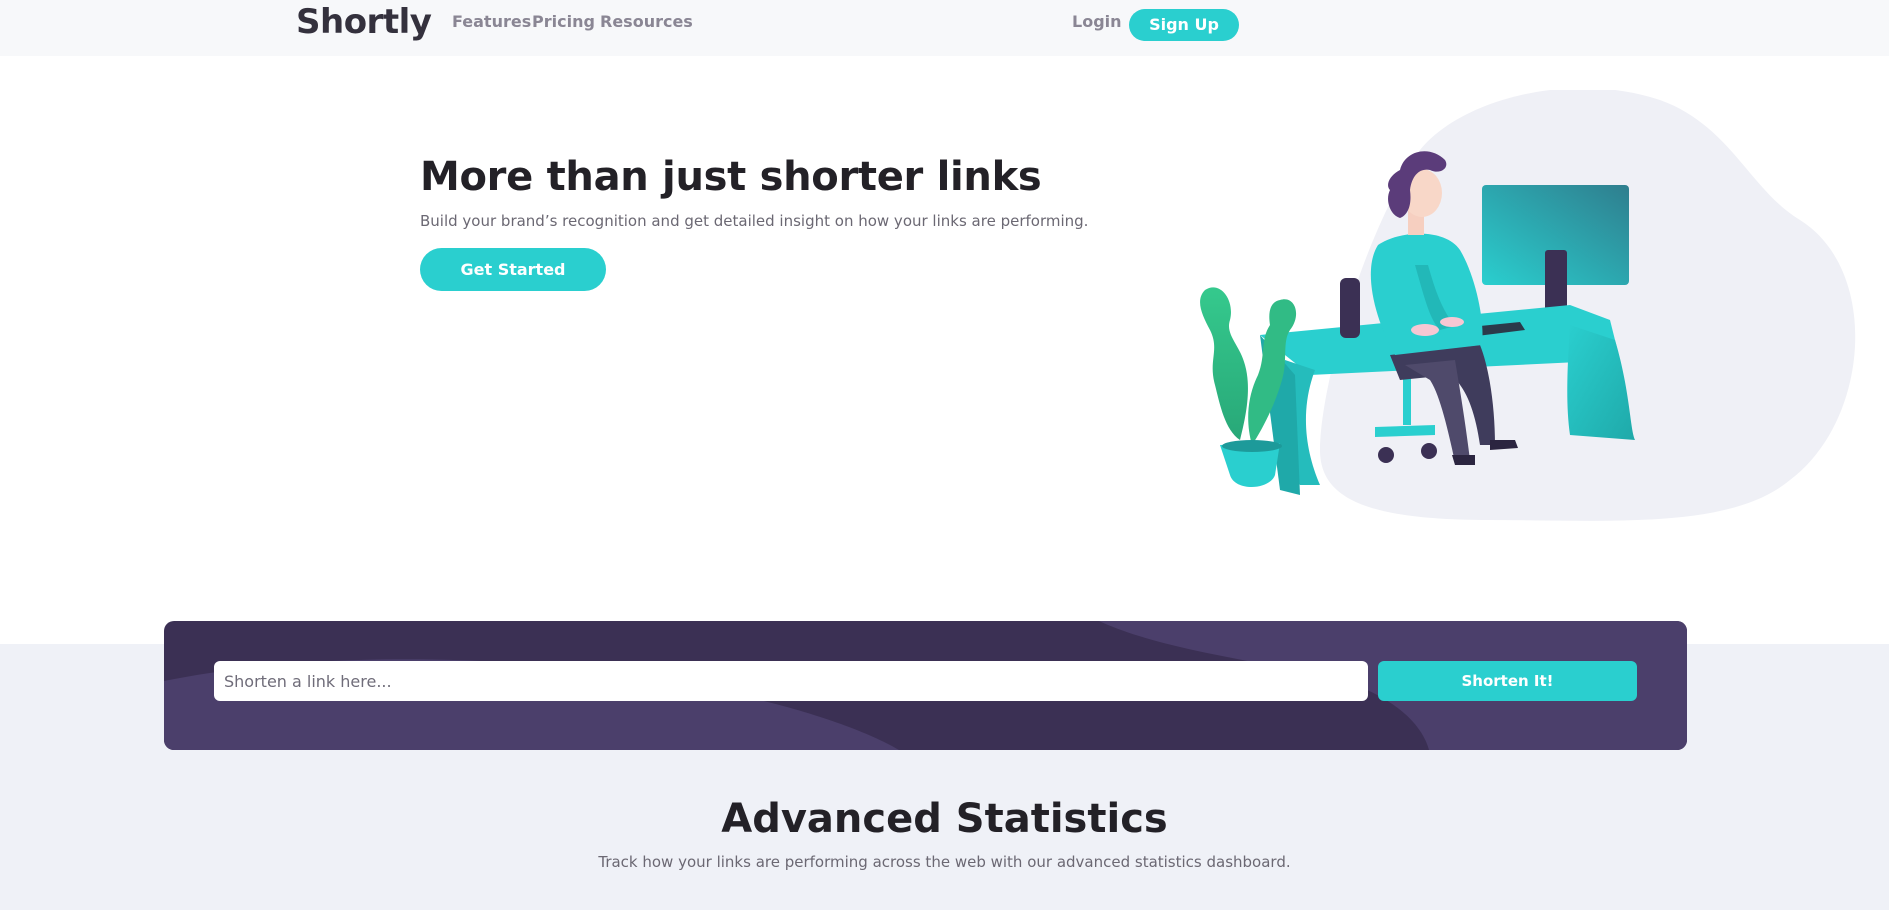 The height and width of the screenshot is (910, 1889). What do you see at coordinates (1463, 460) in the screenshot?
I see `person-shoe-left` at bounding box center [1463, 460].